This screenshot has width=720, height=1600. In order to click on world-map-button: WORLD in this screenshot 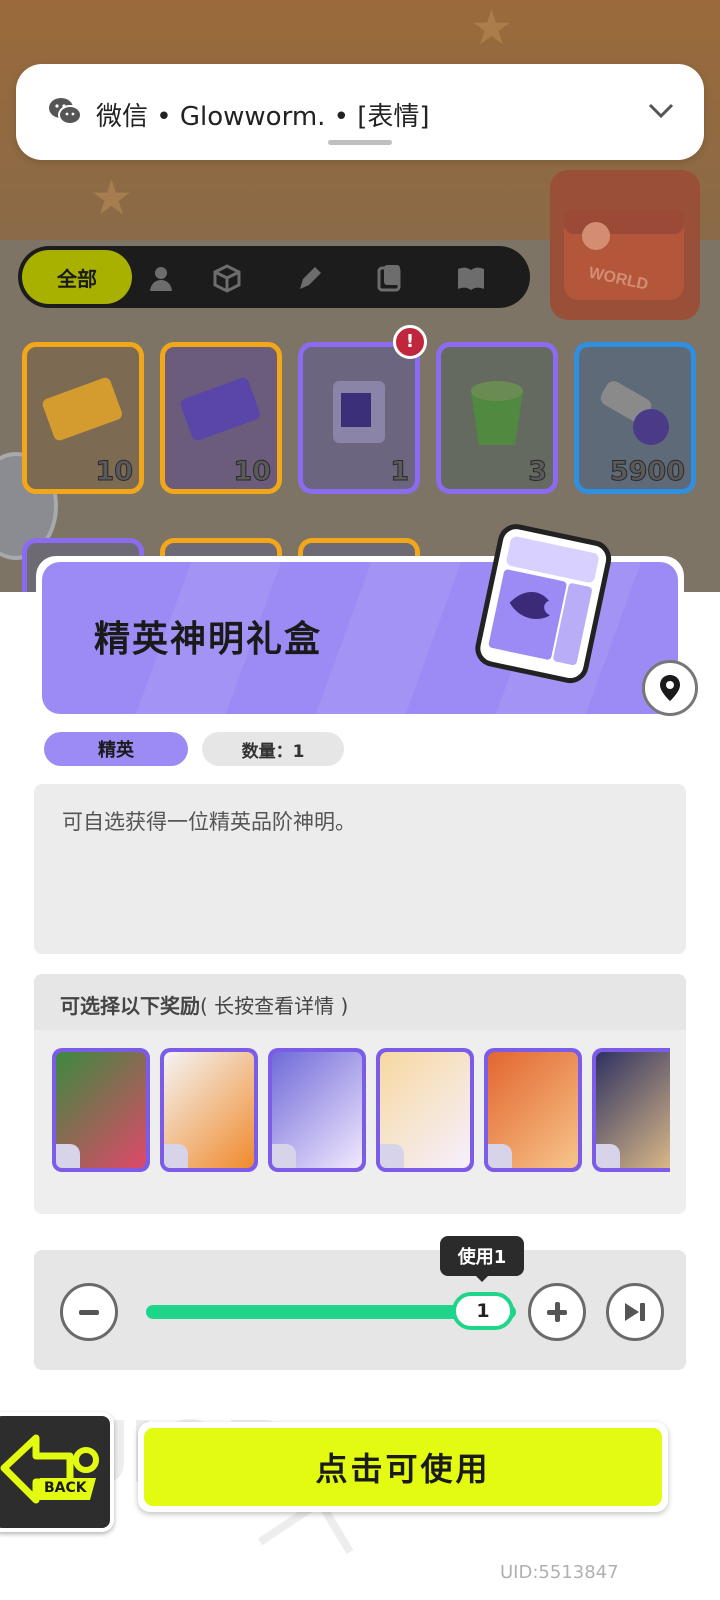, I will do `click(625, 245)`.